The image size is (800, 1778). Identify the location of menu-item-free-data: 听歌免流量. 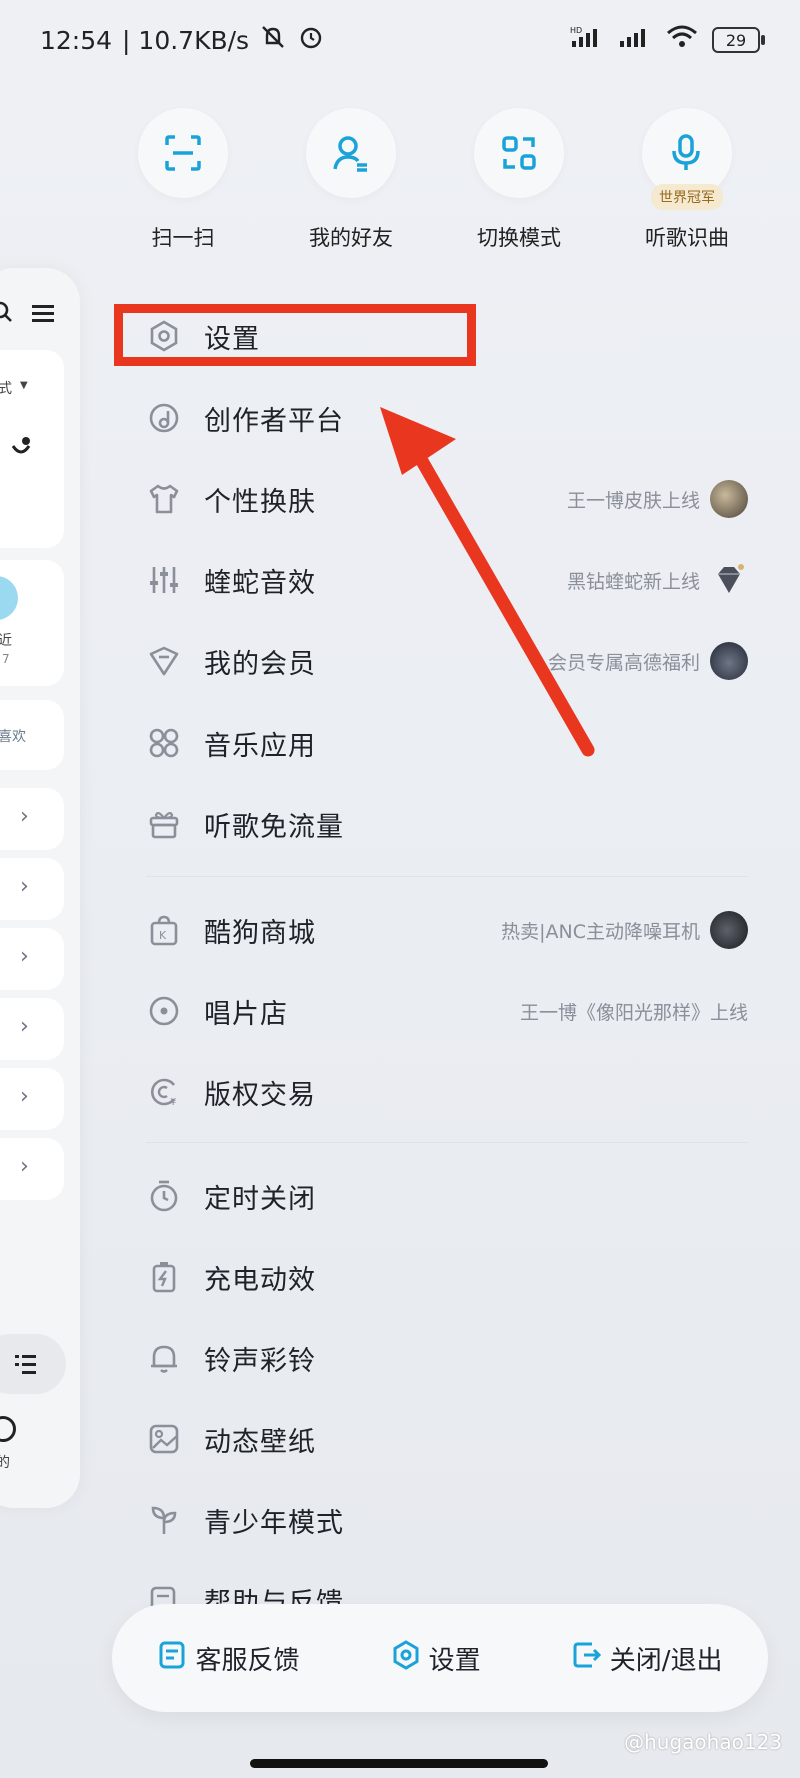
(447, 824).